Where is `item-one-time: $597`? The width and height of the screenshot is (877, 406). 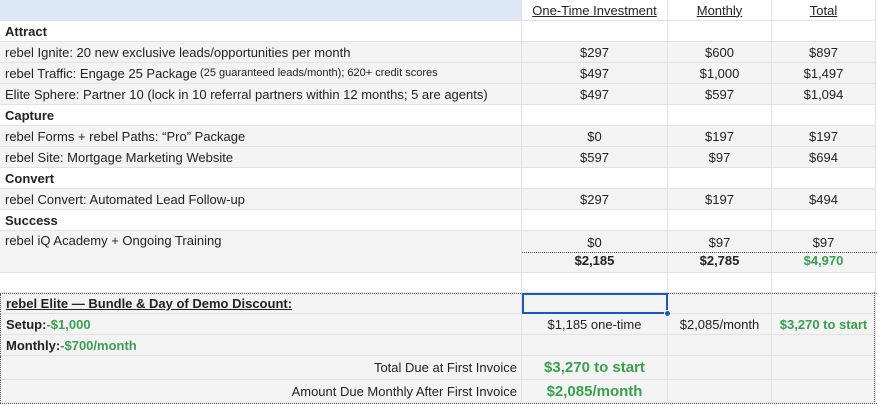
item-one-time: $597 is located at coordinates (595, 157).